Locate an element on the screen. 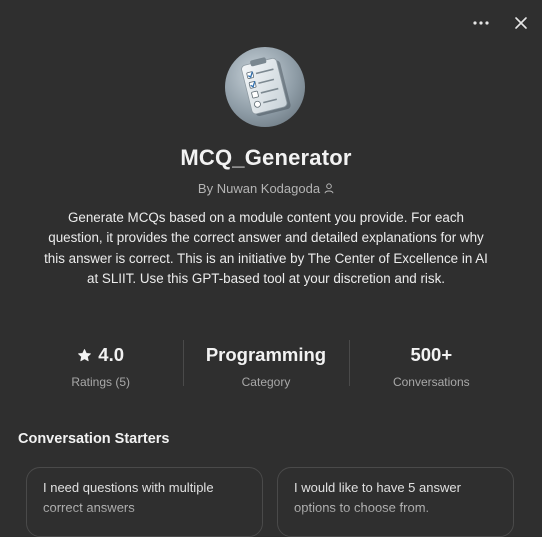 The width and height of the screenshot is (542, 537). stat-rating: 4.0 Ratings (5) is located at coordinates (100, 363).